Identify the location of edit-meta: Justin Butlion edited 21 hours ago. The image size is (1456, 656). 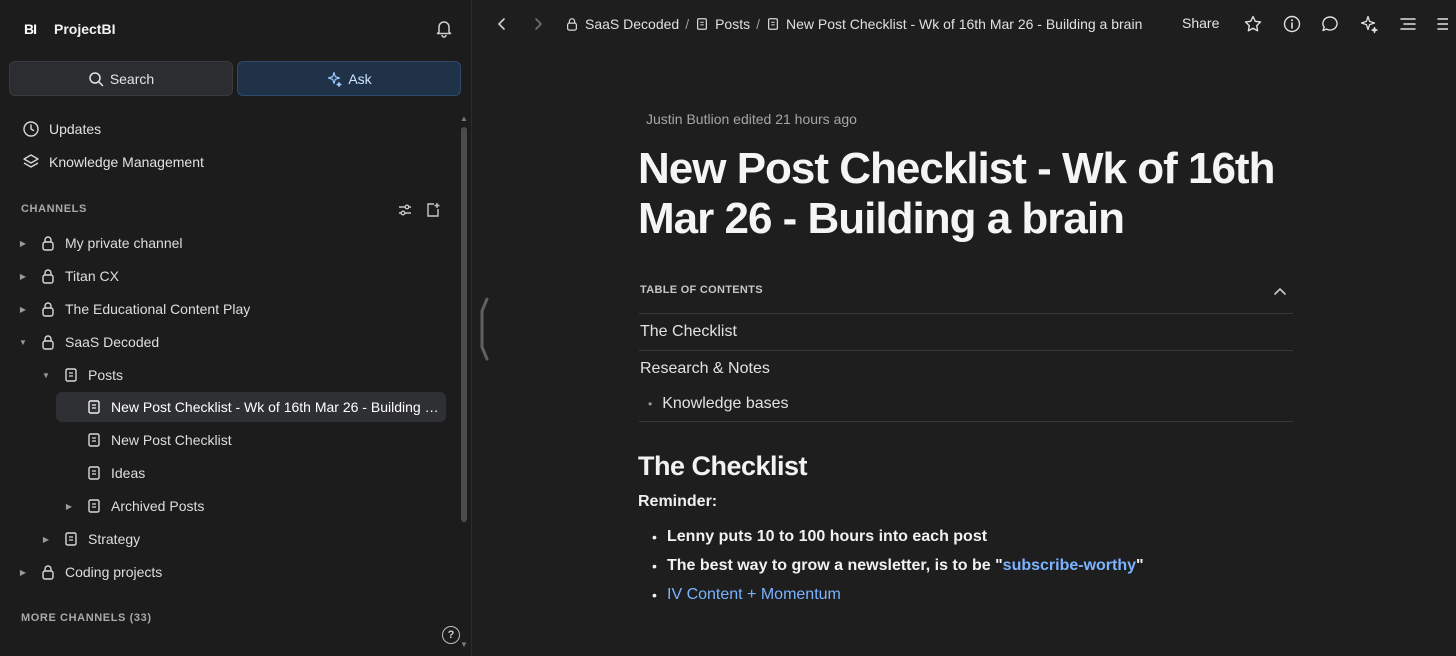
(751, 119).